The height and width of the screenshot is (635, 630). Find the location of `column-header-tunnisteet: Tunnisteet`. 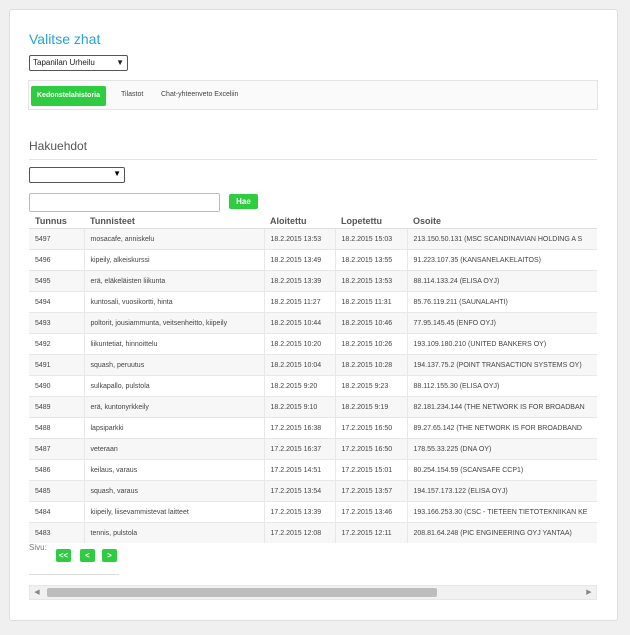

column-header-tunnisteet: Tunnisteet is located at coordinates (174, 221).